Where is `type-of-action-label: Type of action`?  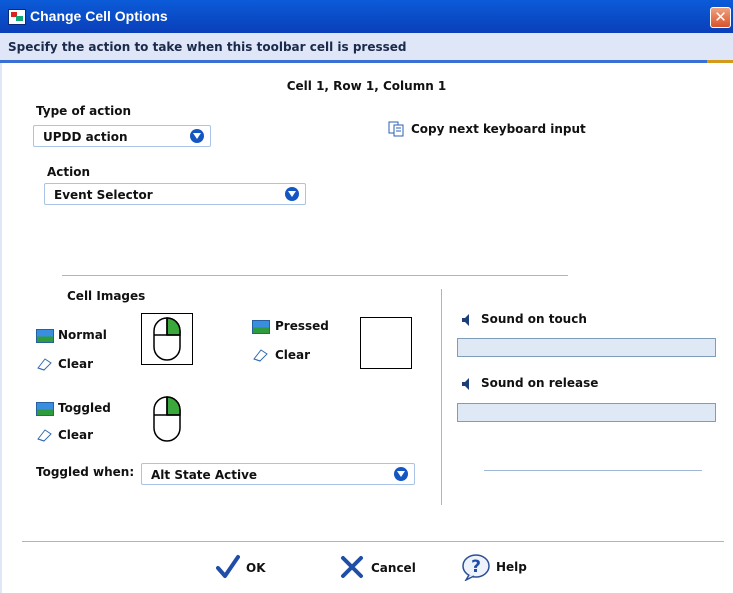
type-of-action-label: Type of action is located at coordinates (83, 111).